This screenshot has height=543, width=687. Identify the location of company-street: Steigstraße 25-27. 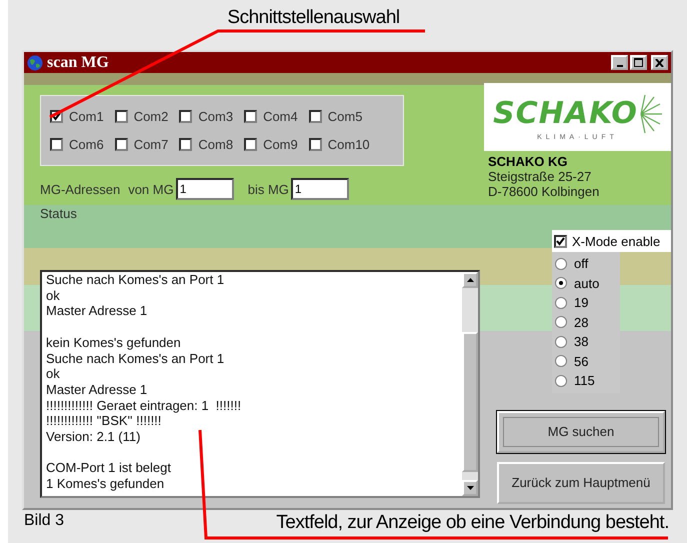
(540, 176).